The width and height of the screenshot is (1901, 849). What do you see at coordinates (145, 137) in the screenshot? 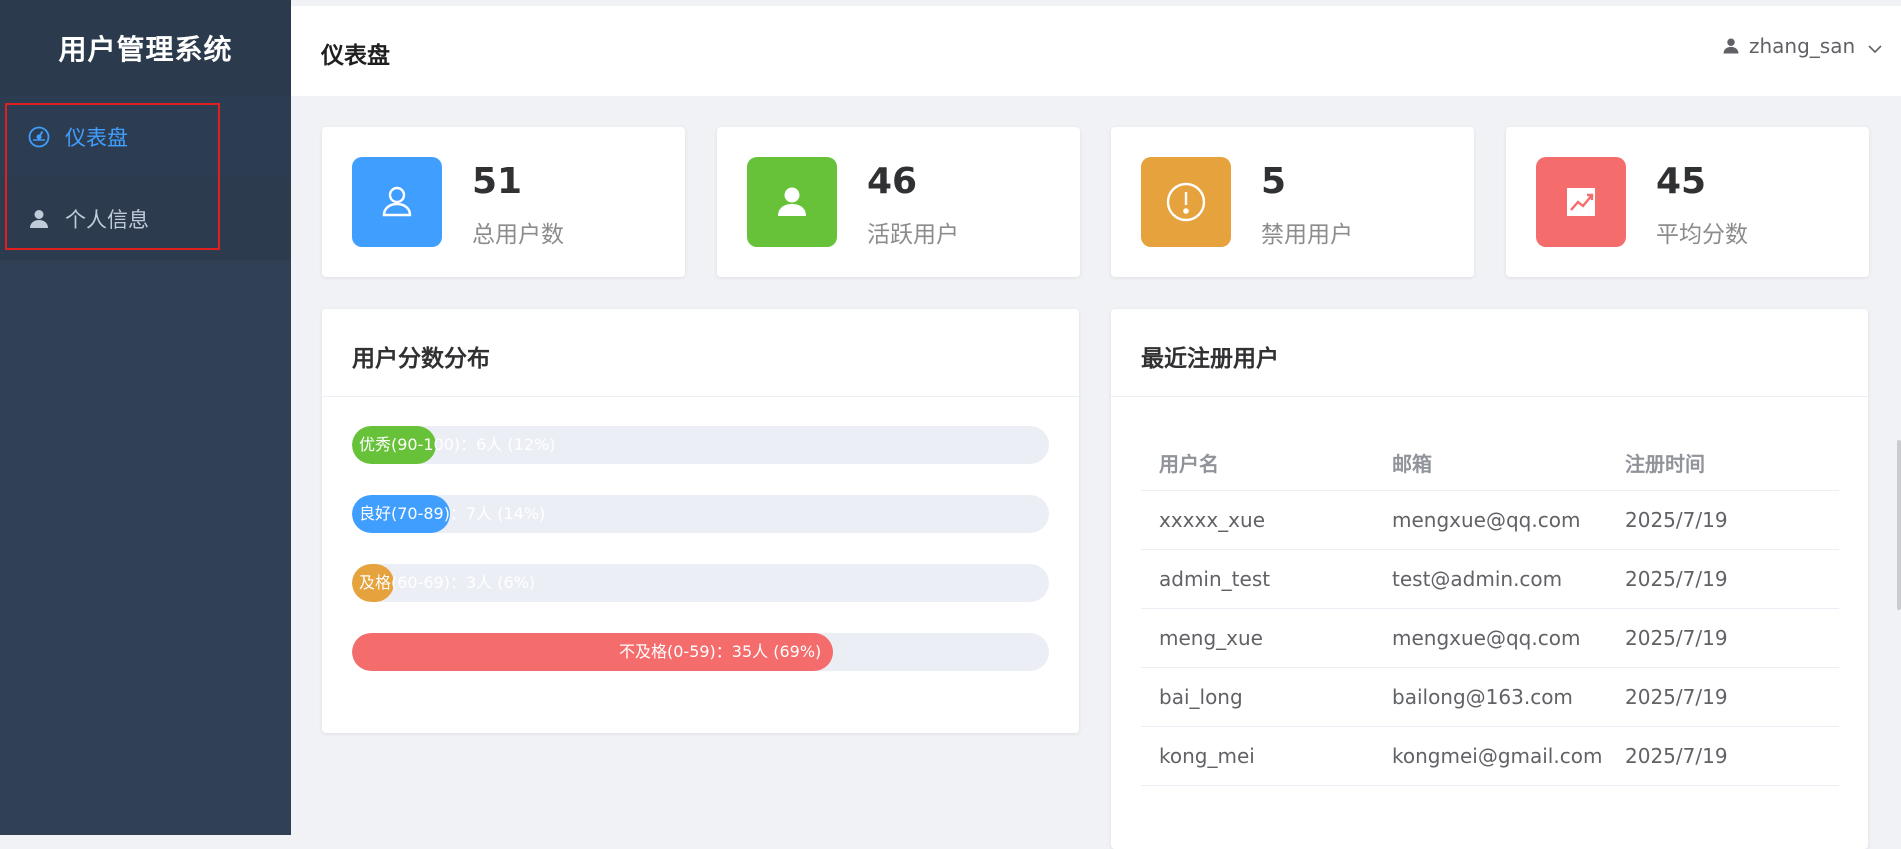
I see `sidebar-item-dashboard: 仪表盘` at bounding box center [145, 137].